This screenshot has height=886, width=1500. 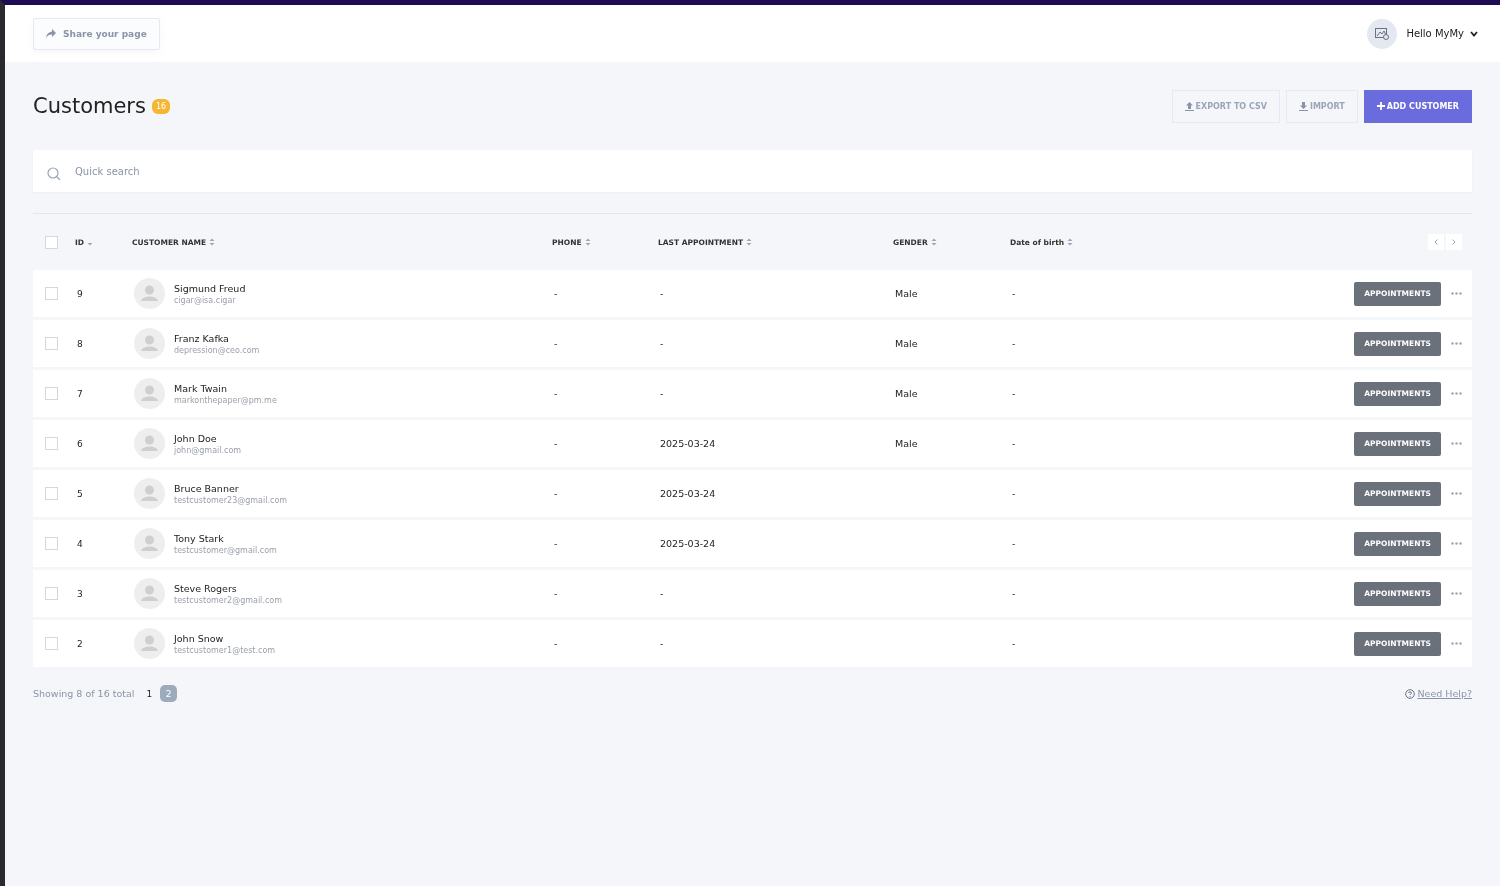 What do you see at coordinates (1442, 33) in the screenshot?
I see `user-menu: Hello MyMy` at bounding box center [1442, 33].